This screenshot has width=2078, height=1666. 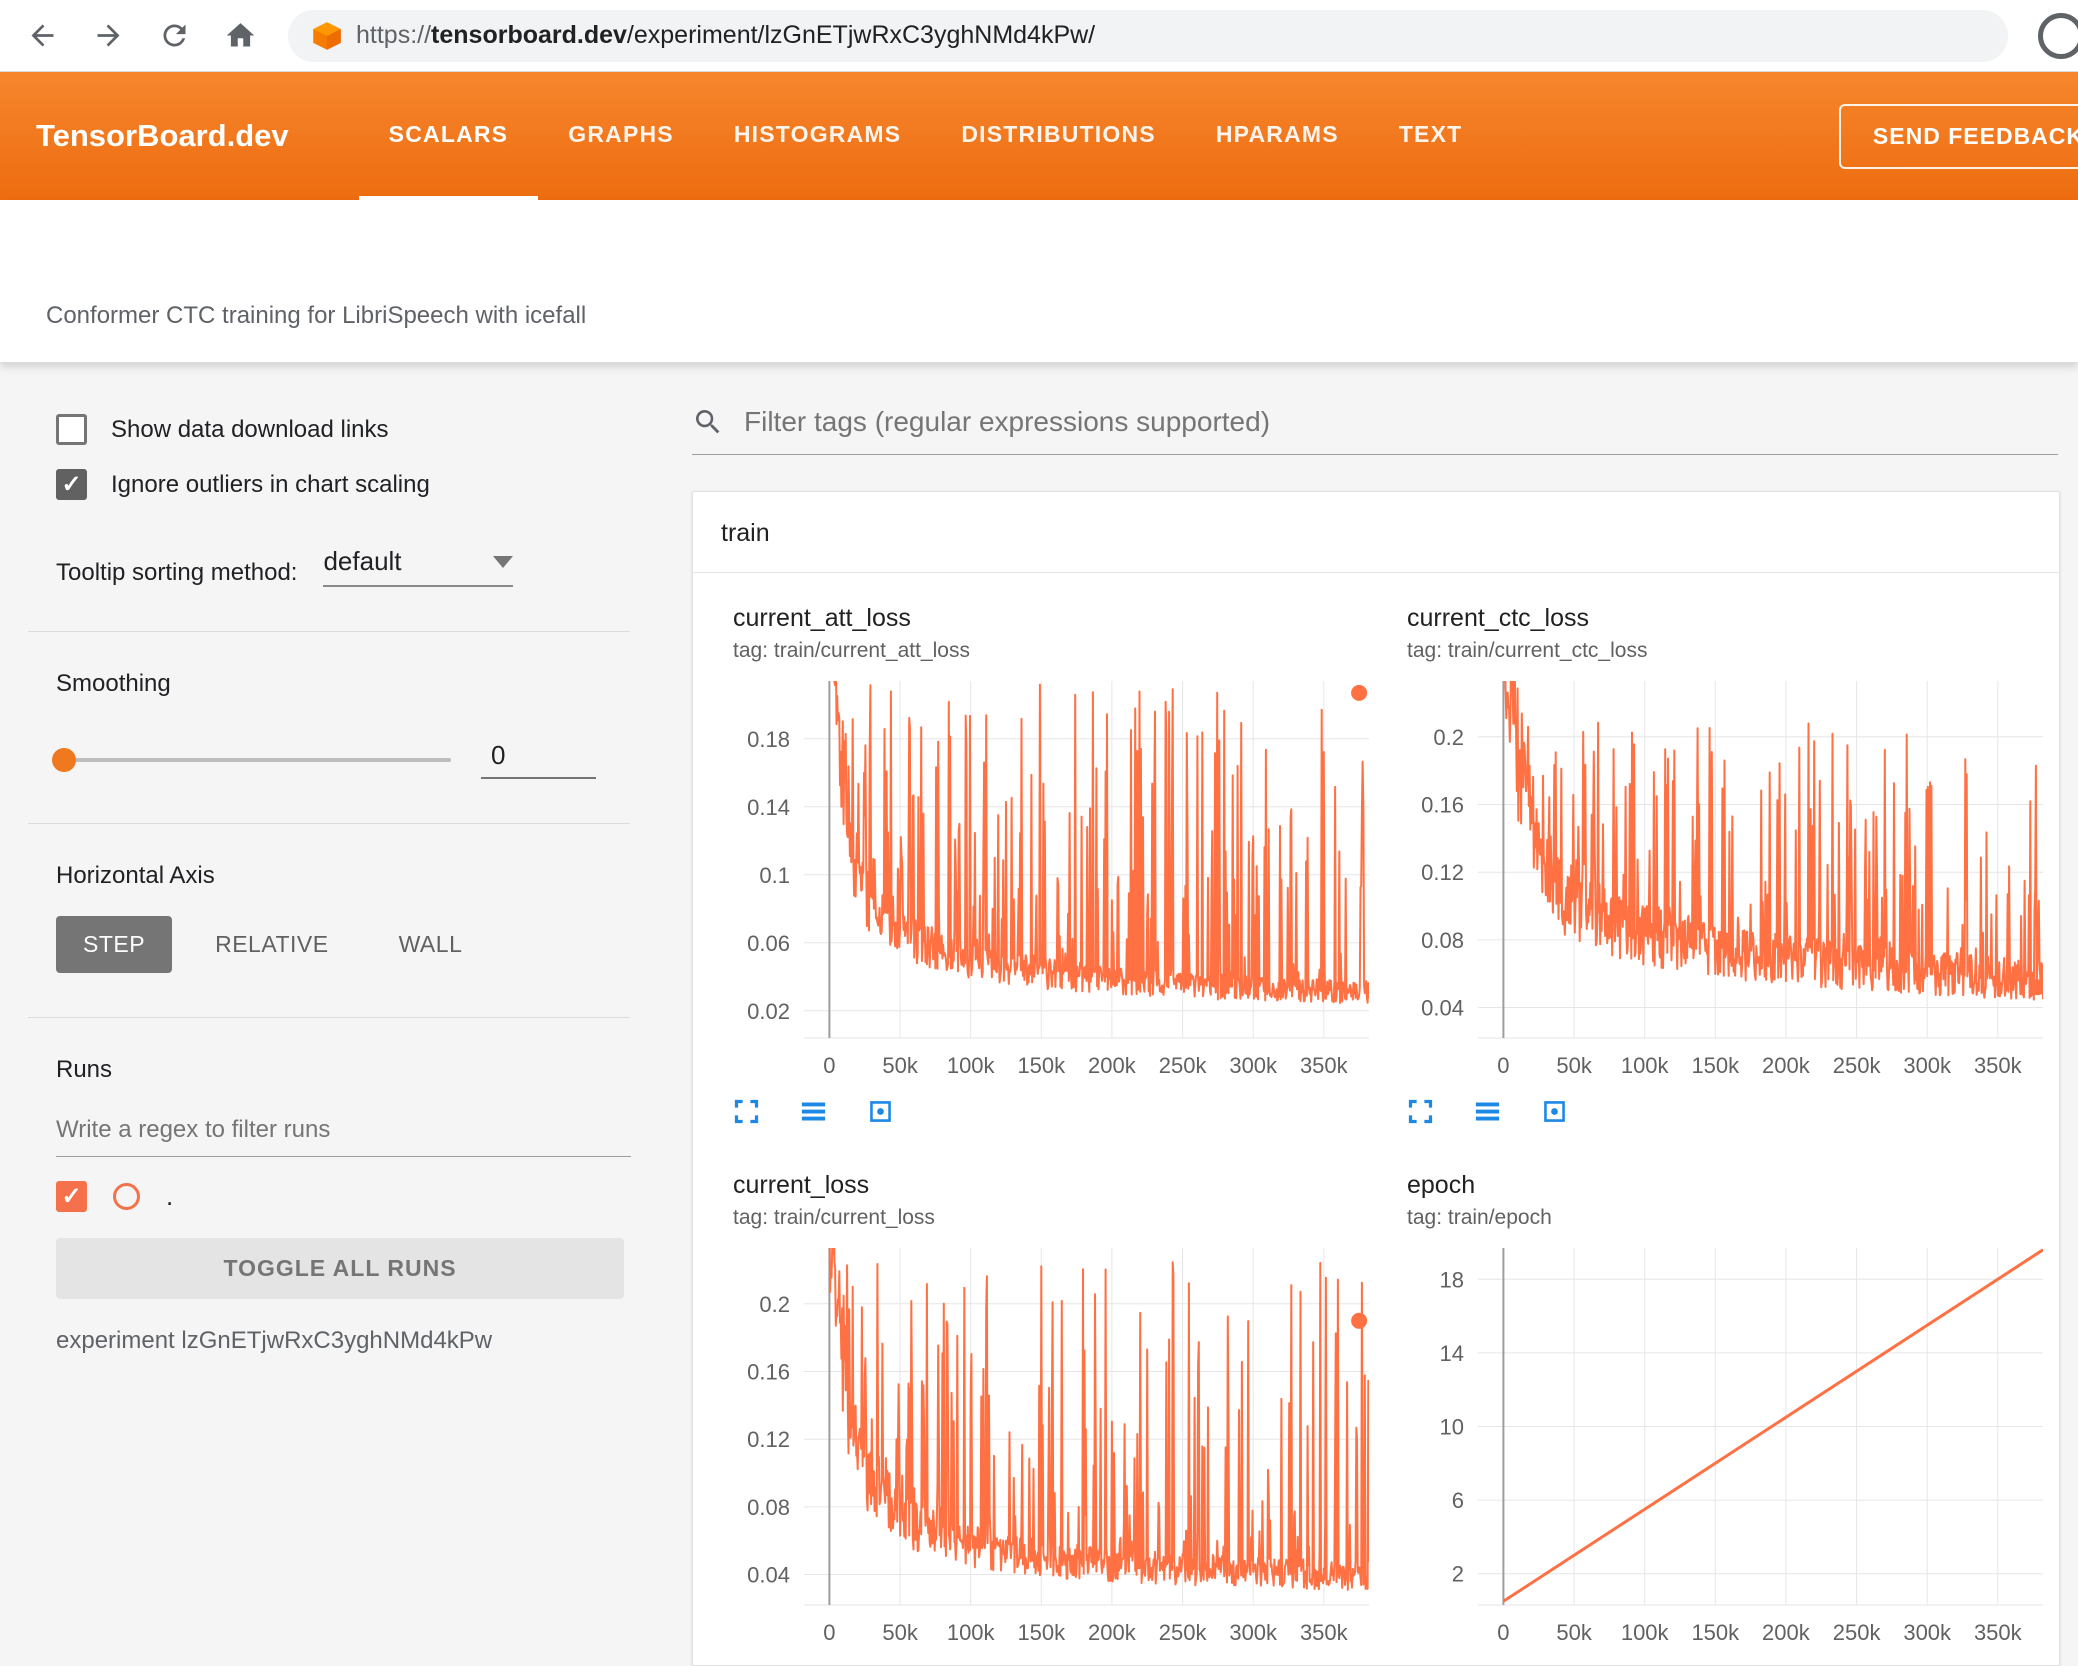 What do you see at coordinates (362, 561) in the screenshot?
I see `tooltip-sorting-value: default` at bounding box center [362, 561].